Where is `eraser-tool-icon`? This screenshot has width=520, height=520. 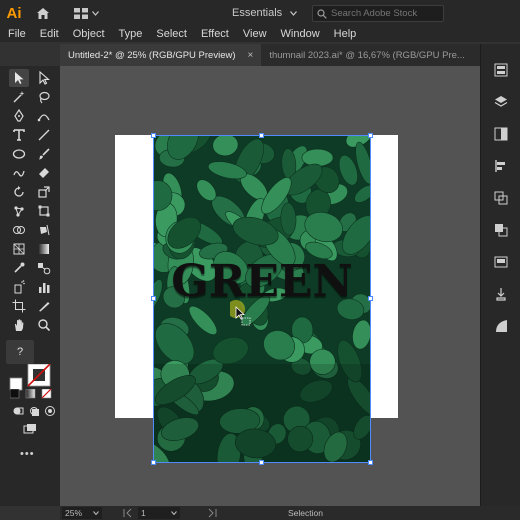
eraser-tool-icon is located at coordinates (44, 173).